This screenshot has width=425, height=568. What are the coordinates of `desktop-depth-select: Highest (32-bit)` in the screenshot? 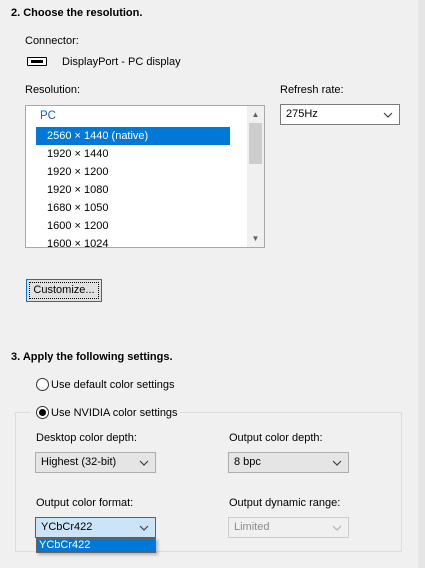 It's located at (95, 462).